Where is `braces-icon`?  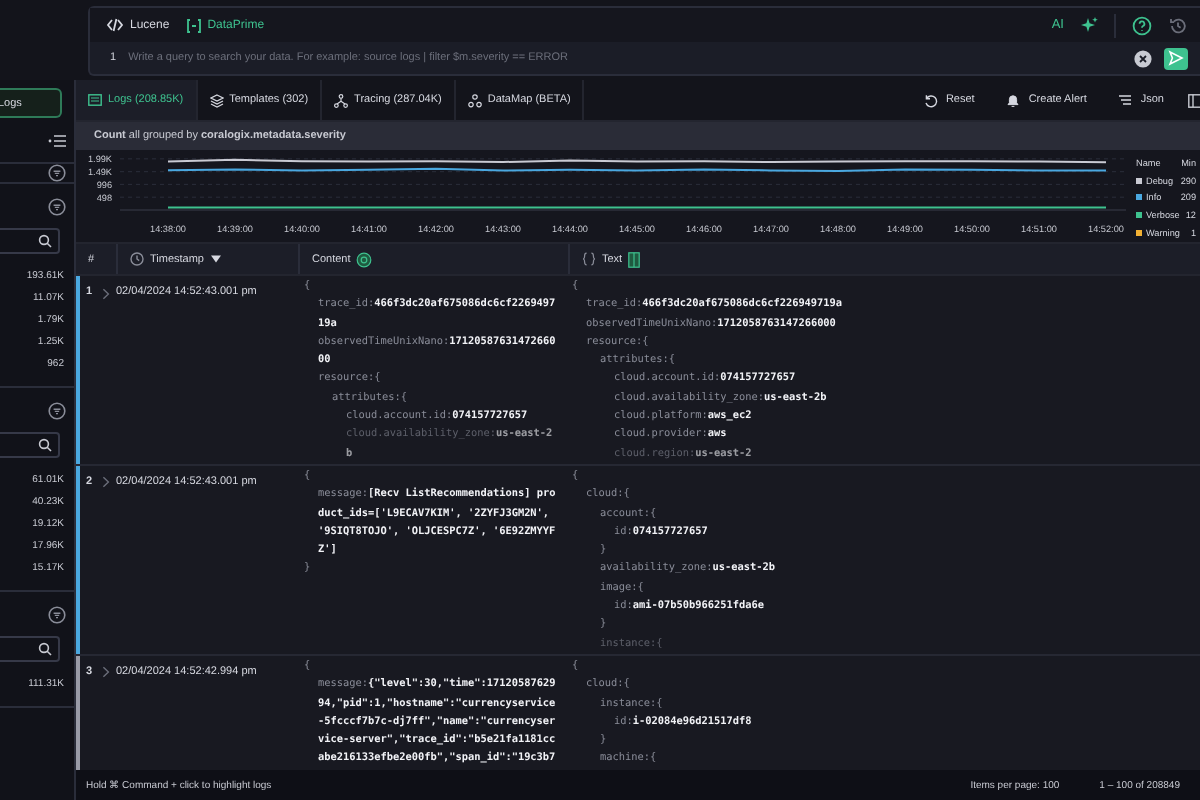
braces-icon is located at coordinates (589, 259).